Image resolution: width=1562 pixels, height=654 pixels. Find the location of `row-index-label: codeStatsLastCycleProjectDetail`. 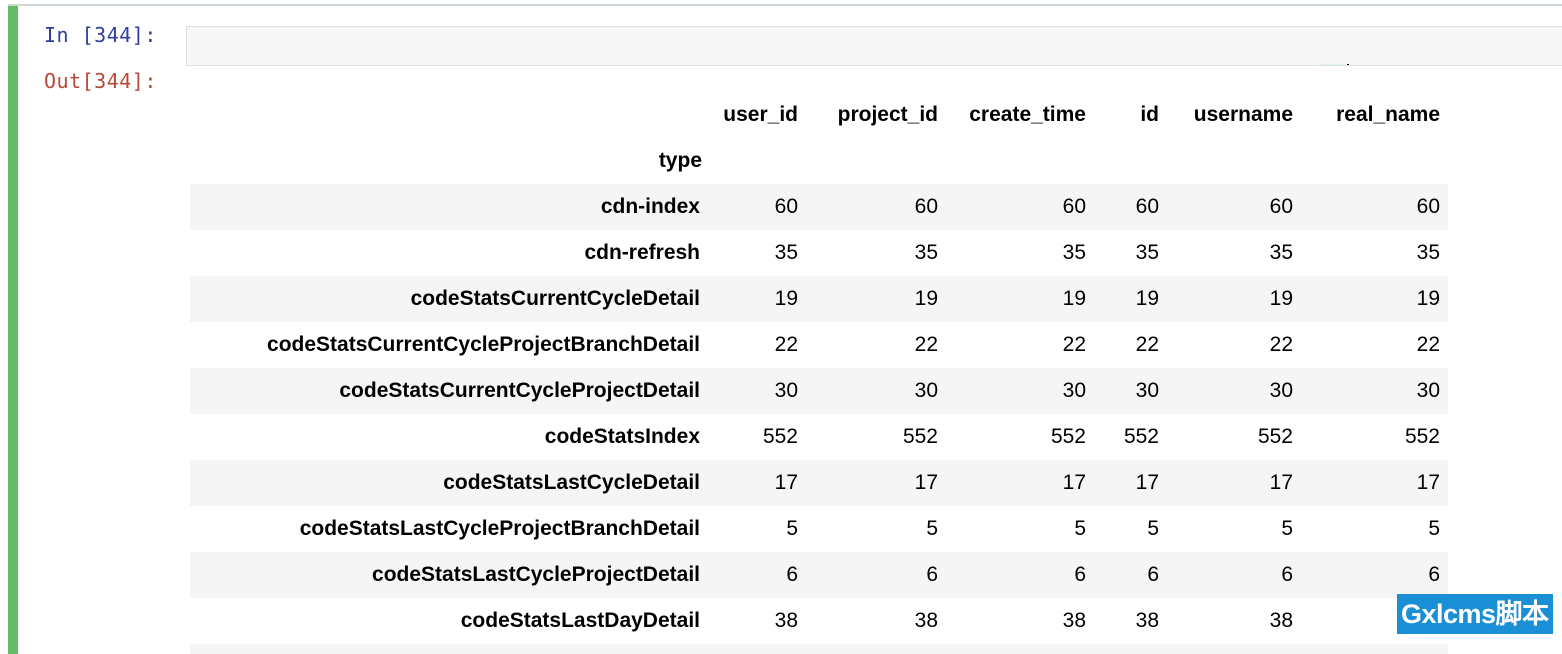

row-index-label: codeStatsLastCycleProjectDetail is located at coordinates (536, 574).